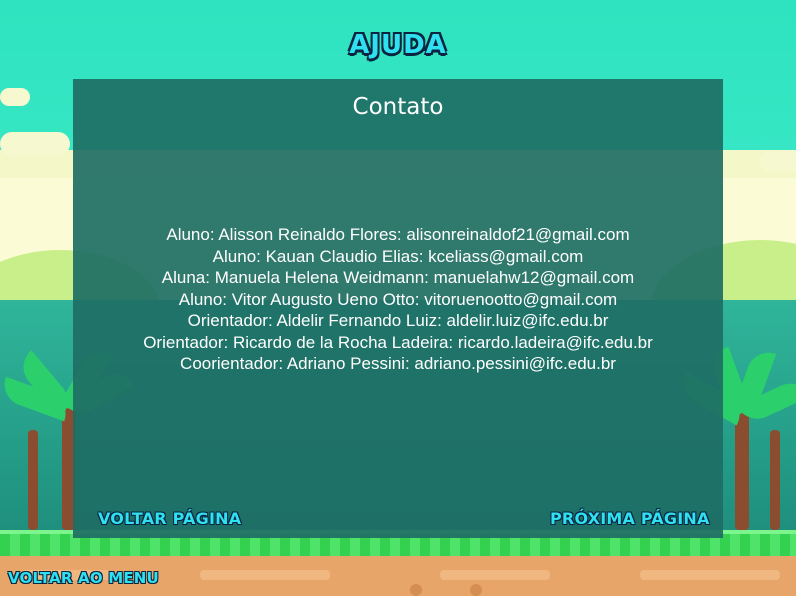 Image resolution: width=796 pixels, height=596 pixels. Describe the element at coordinates (83, 578) in the screenshot. I see `back-to-menu-button: VOLTAR AO MENU` at that location.